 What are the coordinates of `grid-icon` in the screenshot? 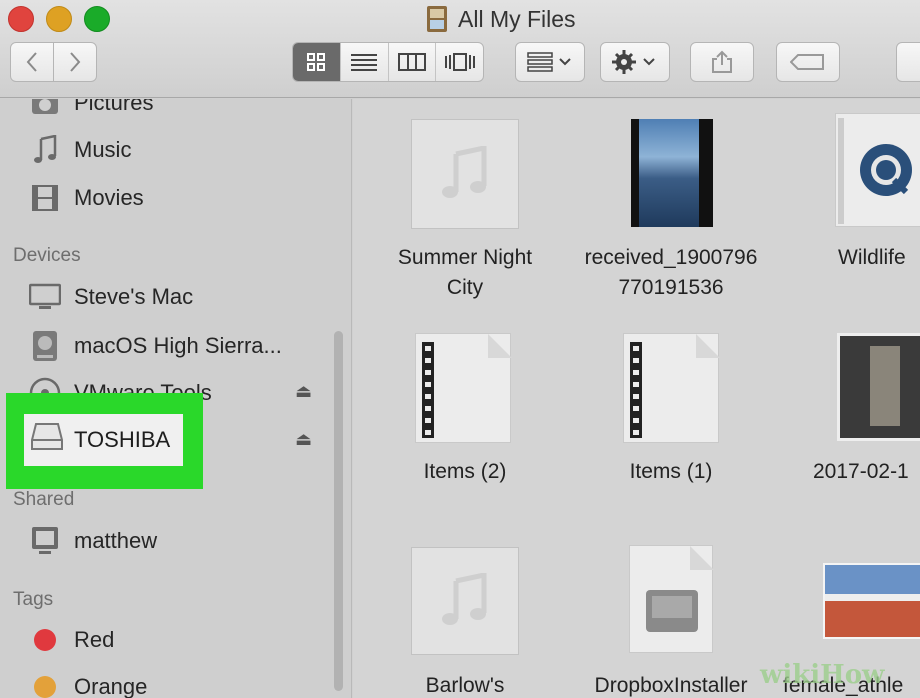 It's located at (316, 62).